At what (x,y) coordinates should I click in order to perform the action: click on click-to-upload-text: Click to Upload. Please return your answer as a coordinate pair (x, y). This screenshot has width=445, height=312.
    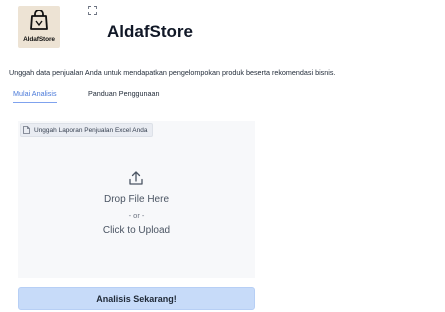
    Looking at the image, I should click on (136, 230).